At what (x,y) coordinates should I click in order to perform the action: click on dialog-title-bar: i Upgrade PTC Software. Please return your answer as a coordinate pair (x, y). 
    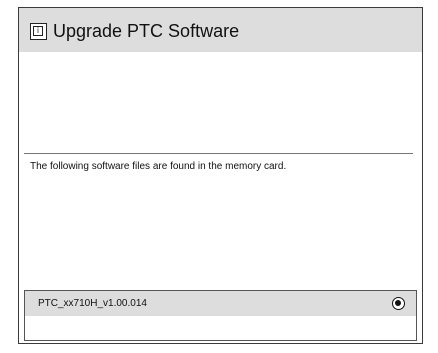
    Looking at the image, I should click on (220, 30).